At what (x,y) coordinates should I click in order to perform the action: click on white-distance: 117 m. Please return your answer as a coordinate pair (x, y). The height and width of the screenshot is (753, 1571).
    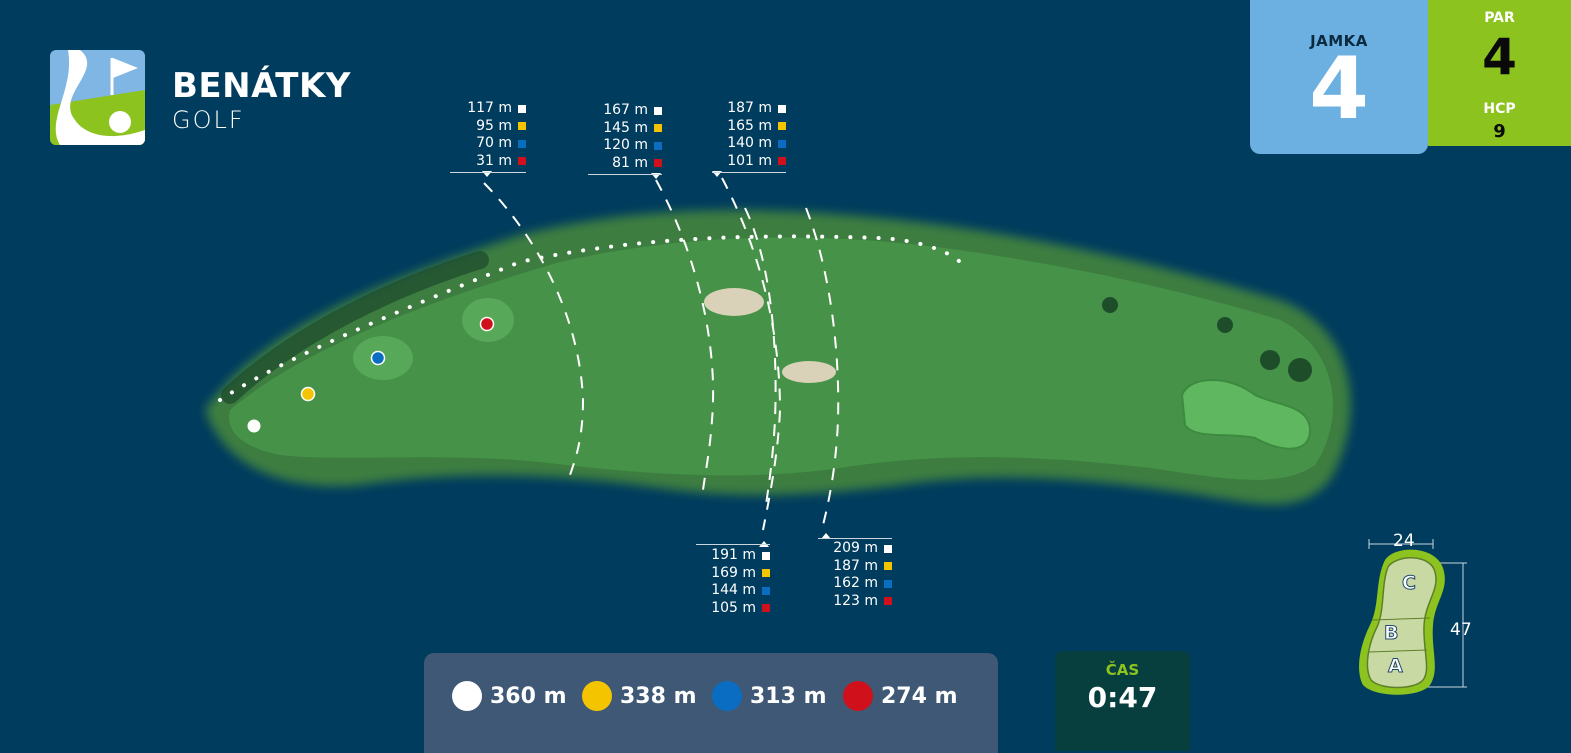
    Looking at the image, I should click on (489, 108).